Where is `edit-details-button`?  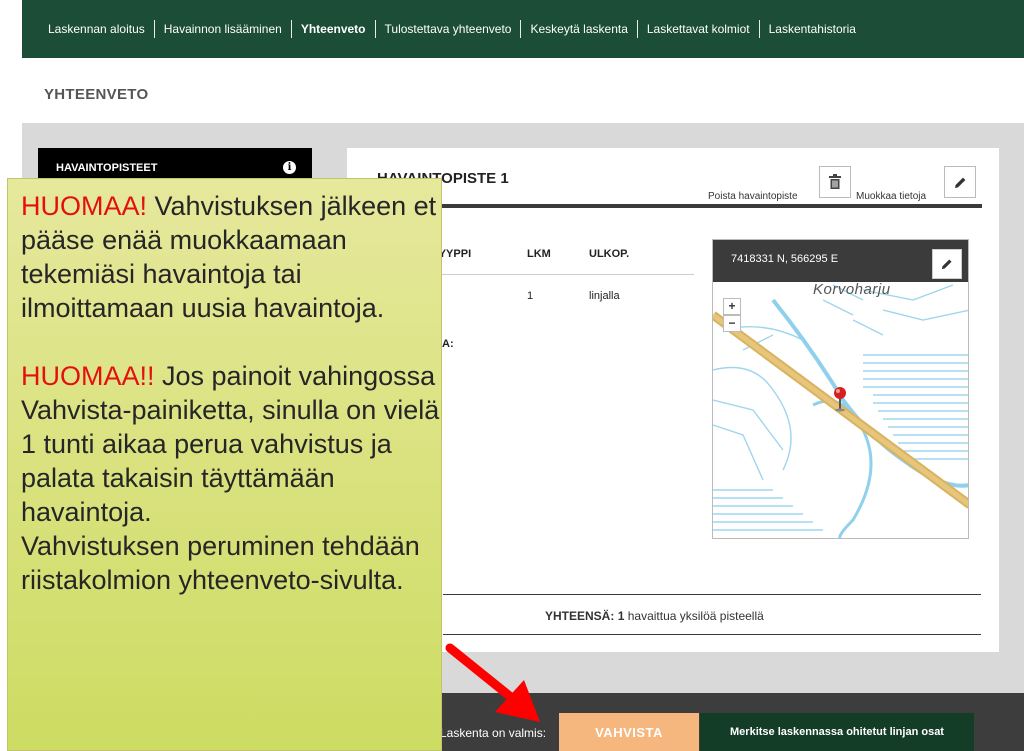
edit-details-button is located at coordinates (960, 182).